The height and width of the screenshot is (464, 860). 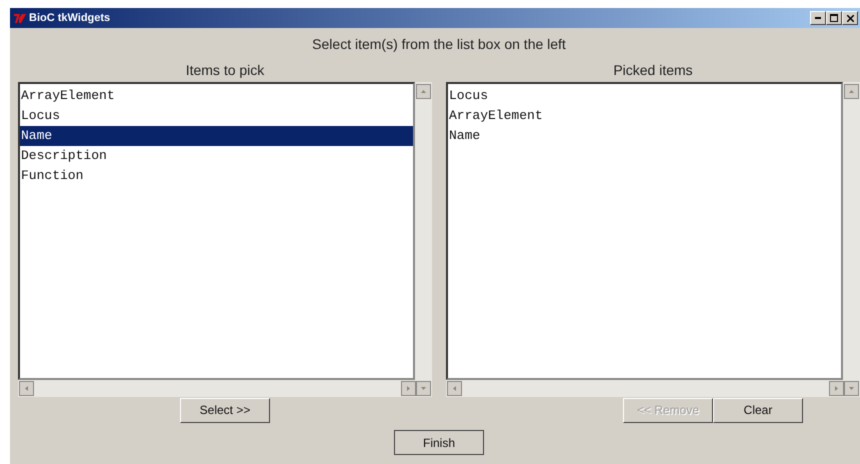 What do you see at coordinates (216, 176) in the screenshot?
I see `list-item: Function` at bounding box center [216, 176].